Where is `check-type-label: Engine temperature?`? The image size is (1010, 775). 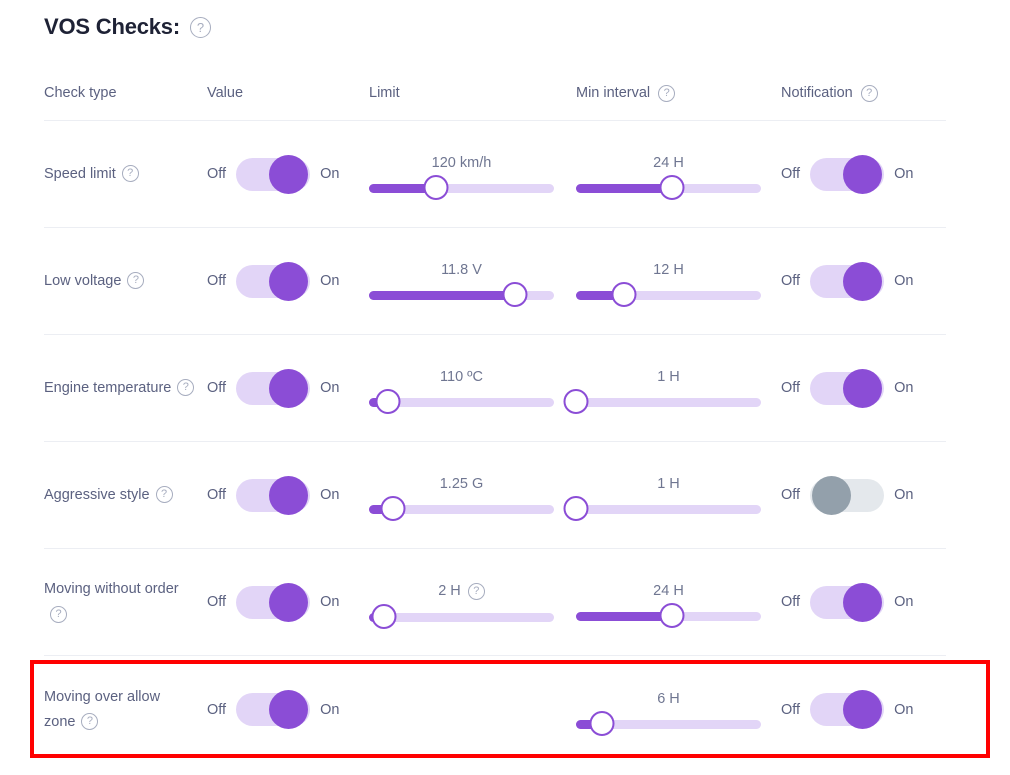
check-type-label: Engine temperature? is located at coordinates (125, 388).